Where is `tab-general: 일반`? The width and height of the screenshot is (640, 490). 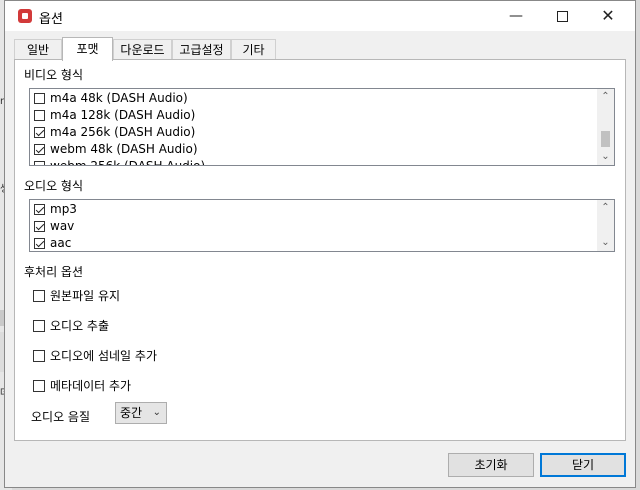
tab-general: 일반 is located at coordinates (38, 49).